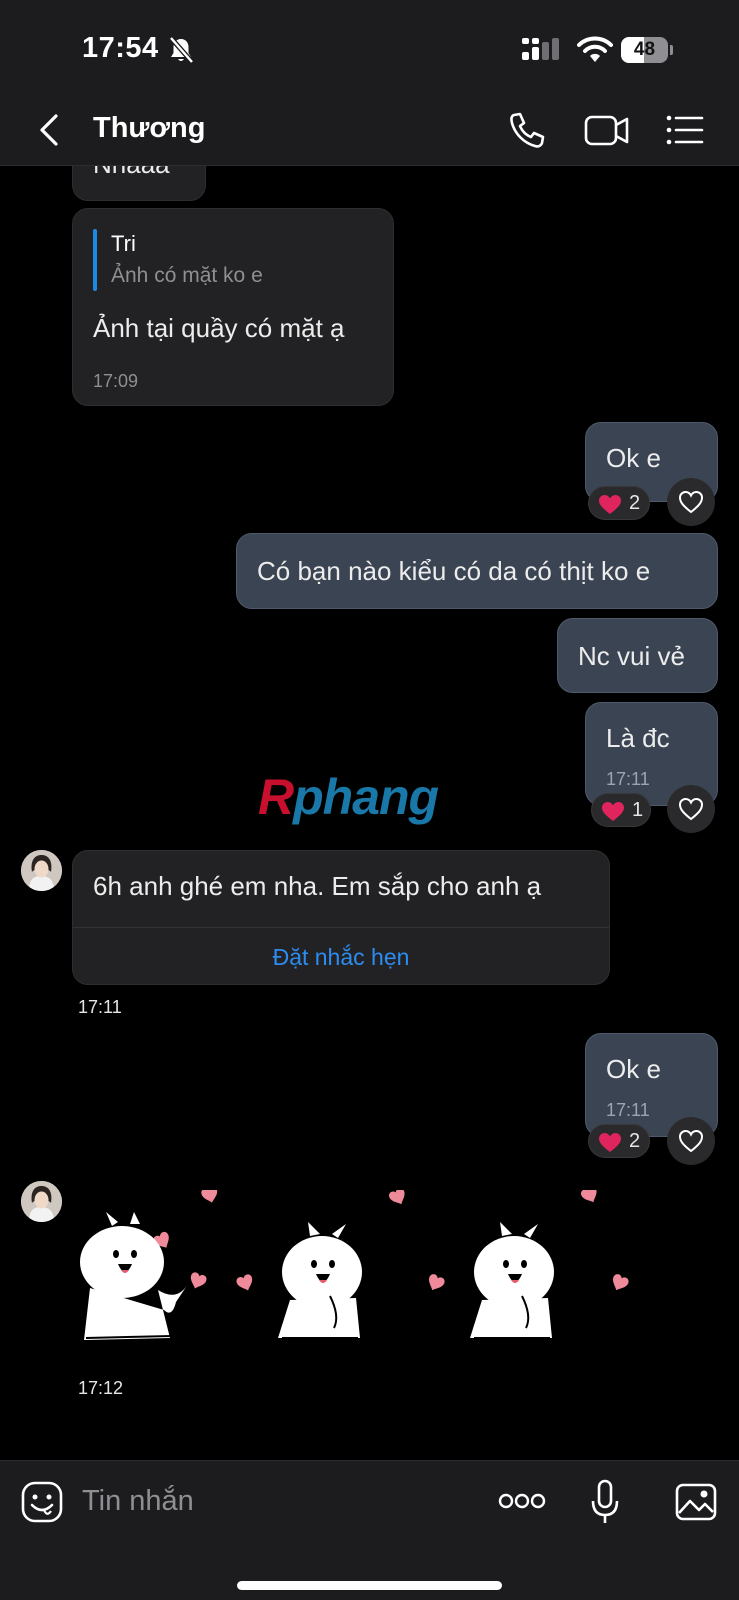 The image size is (739, 1600). What do you see at coordinates (685, 130) in the screenshot?
I see `menu-list-icon` at bounding box center [685, 130].